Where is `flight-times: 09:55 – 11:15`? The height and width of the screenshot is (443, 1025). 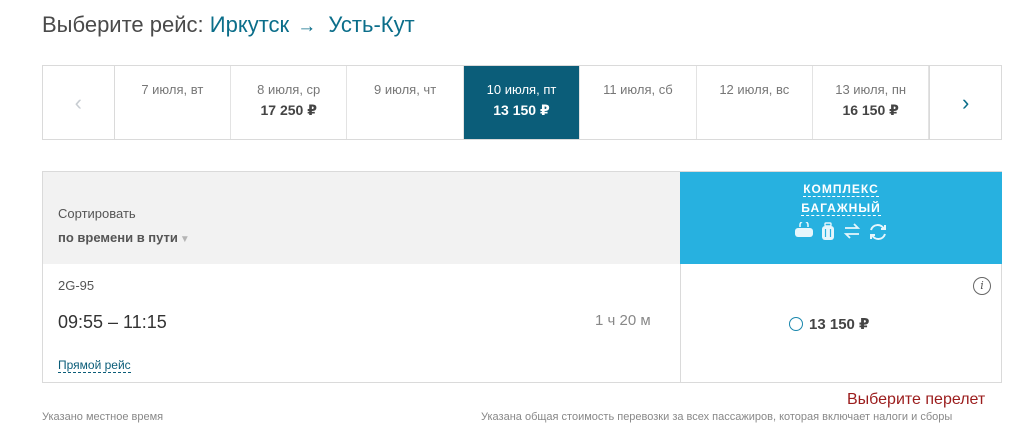
flight-times: 09:55 – 11:15 is located at coordinates (112, 322).